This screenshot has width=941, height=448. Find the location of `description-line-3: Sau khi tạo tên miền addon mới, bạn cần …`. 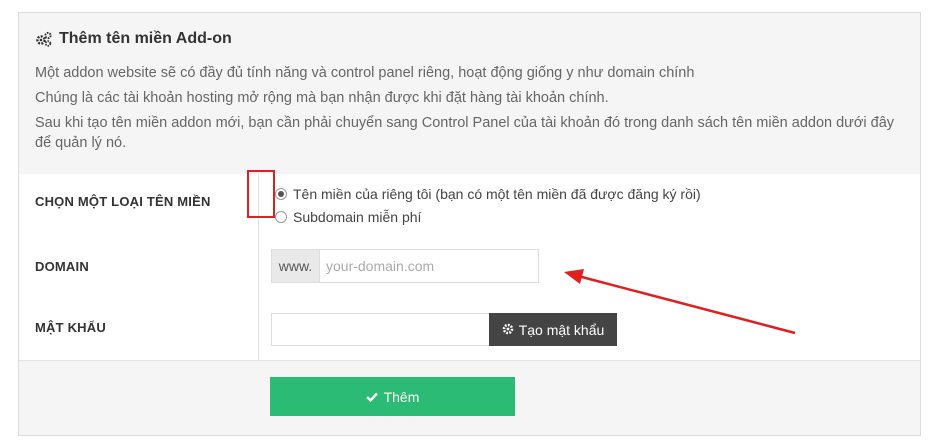

description-line-3: Sau khi tạo tên miền addon mới, bạn cần … is located at coordinates (465, 133).